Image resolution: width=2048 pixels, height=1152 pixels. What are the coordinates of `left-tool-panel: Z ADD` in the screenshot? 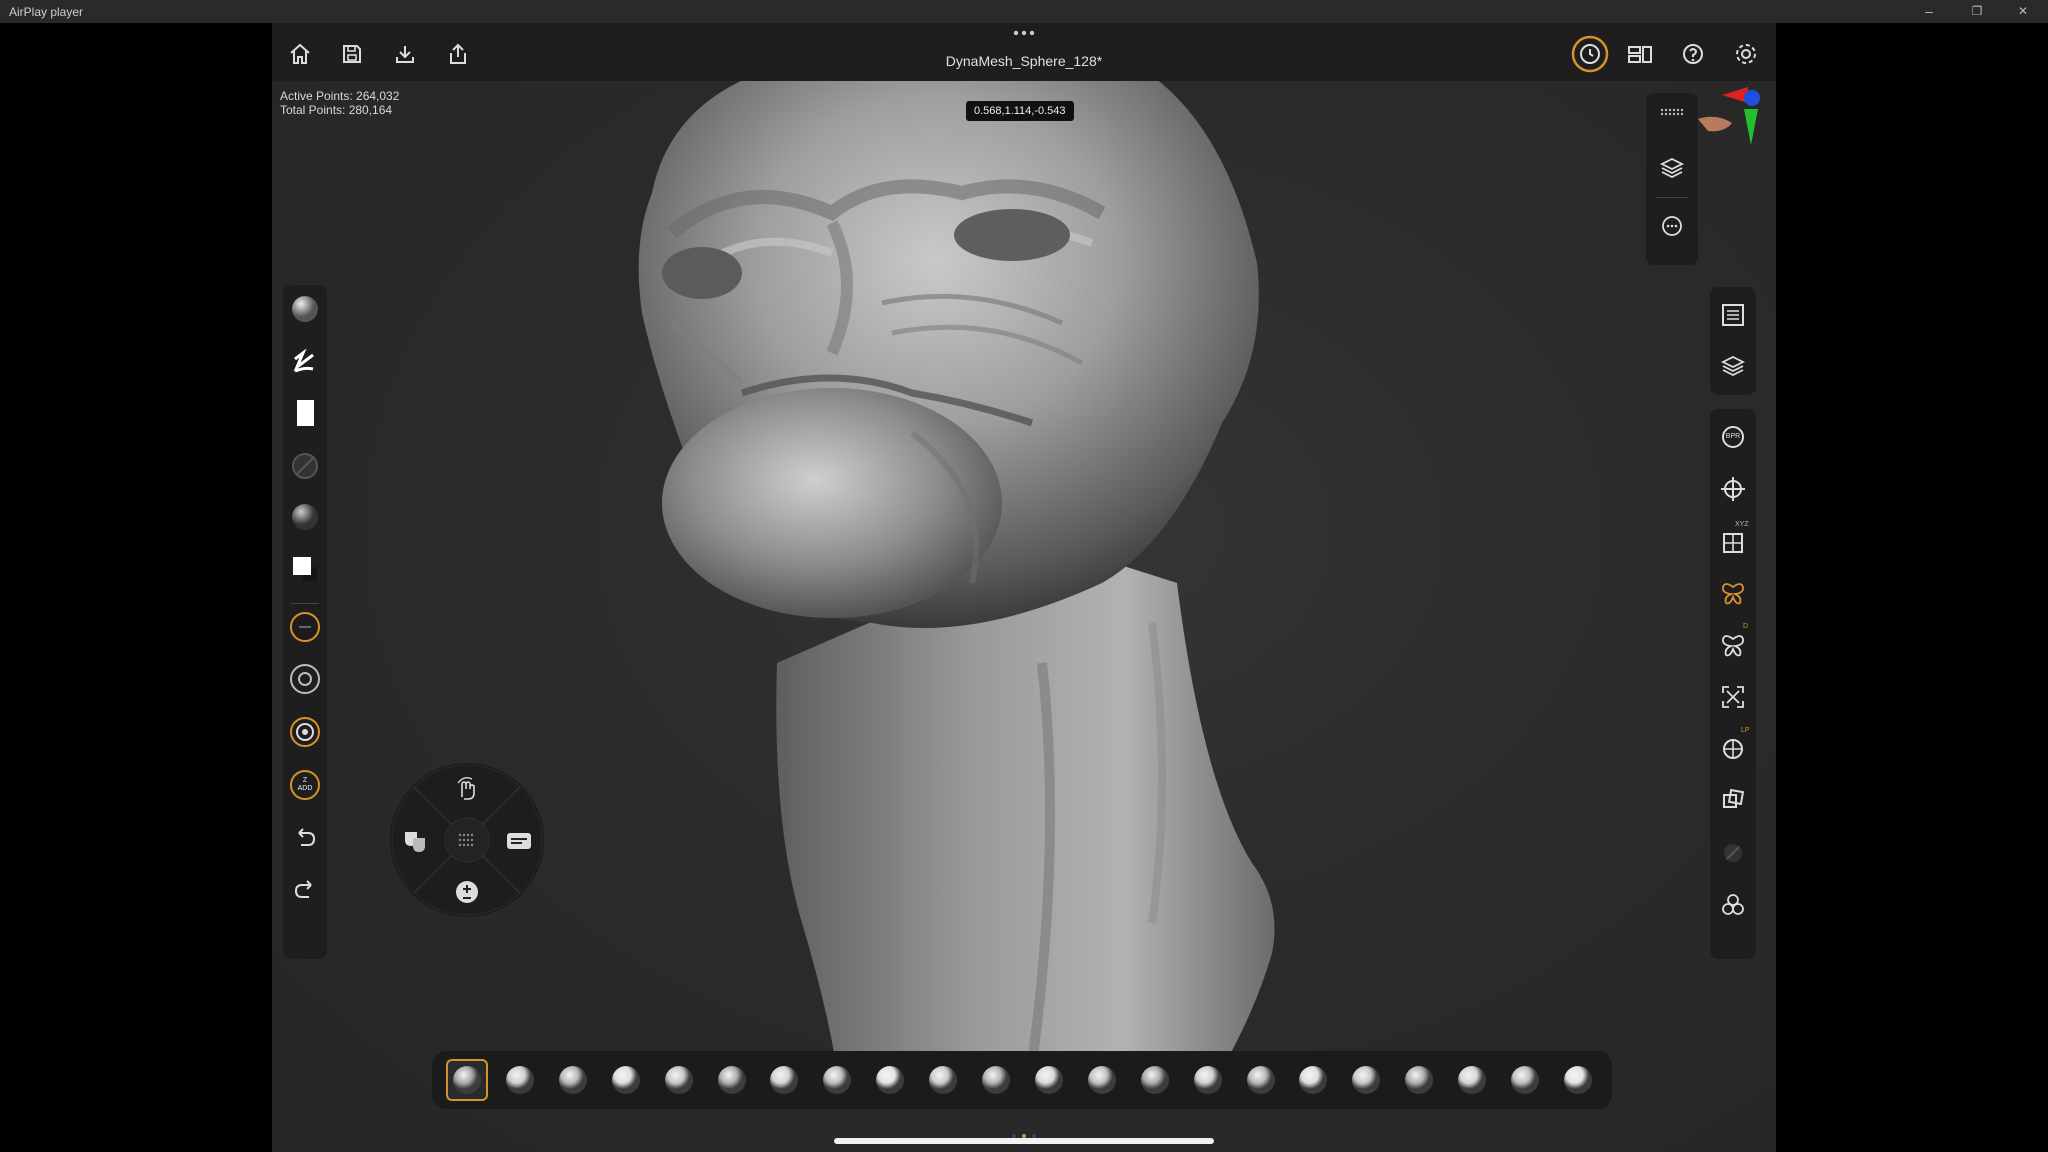 It's located at (305, 622).